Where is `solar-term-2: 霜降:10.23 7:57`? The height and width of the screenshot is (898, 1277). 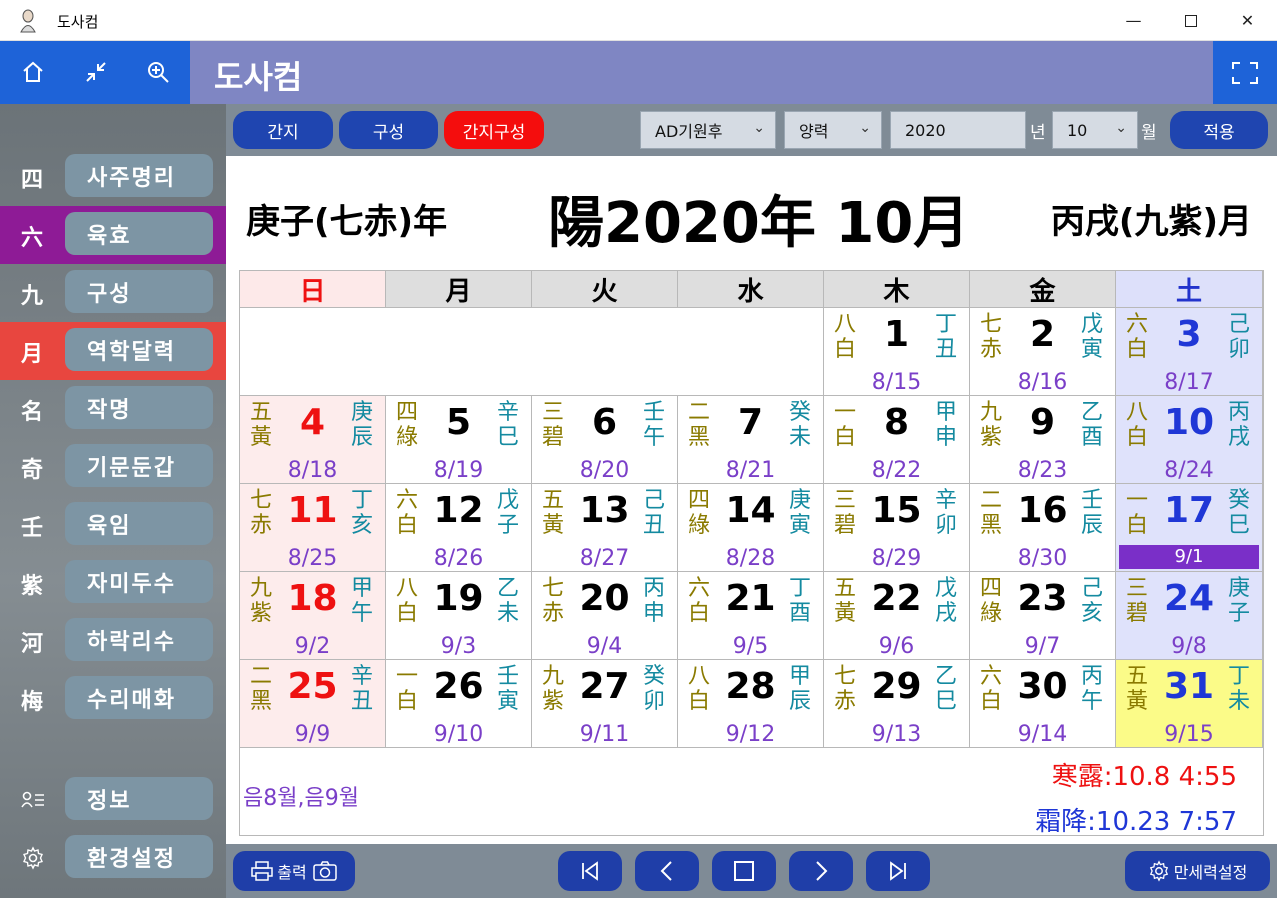
solar-term-2: 霜降:10.23 7:57 is located at coordinates (1136, 822).